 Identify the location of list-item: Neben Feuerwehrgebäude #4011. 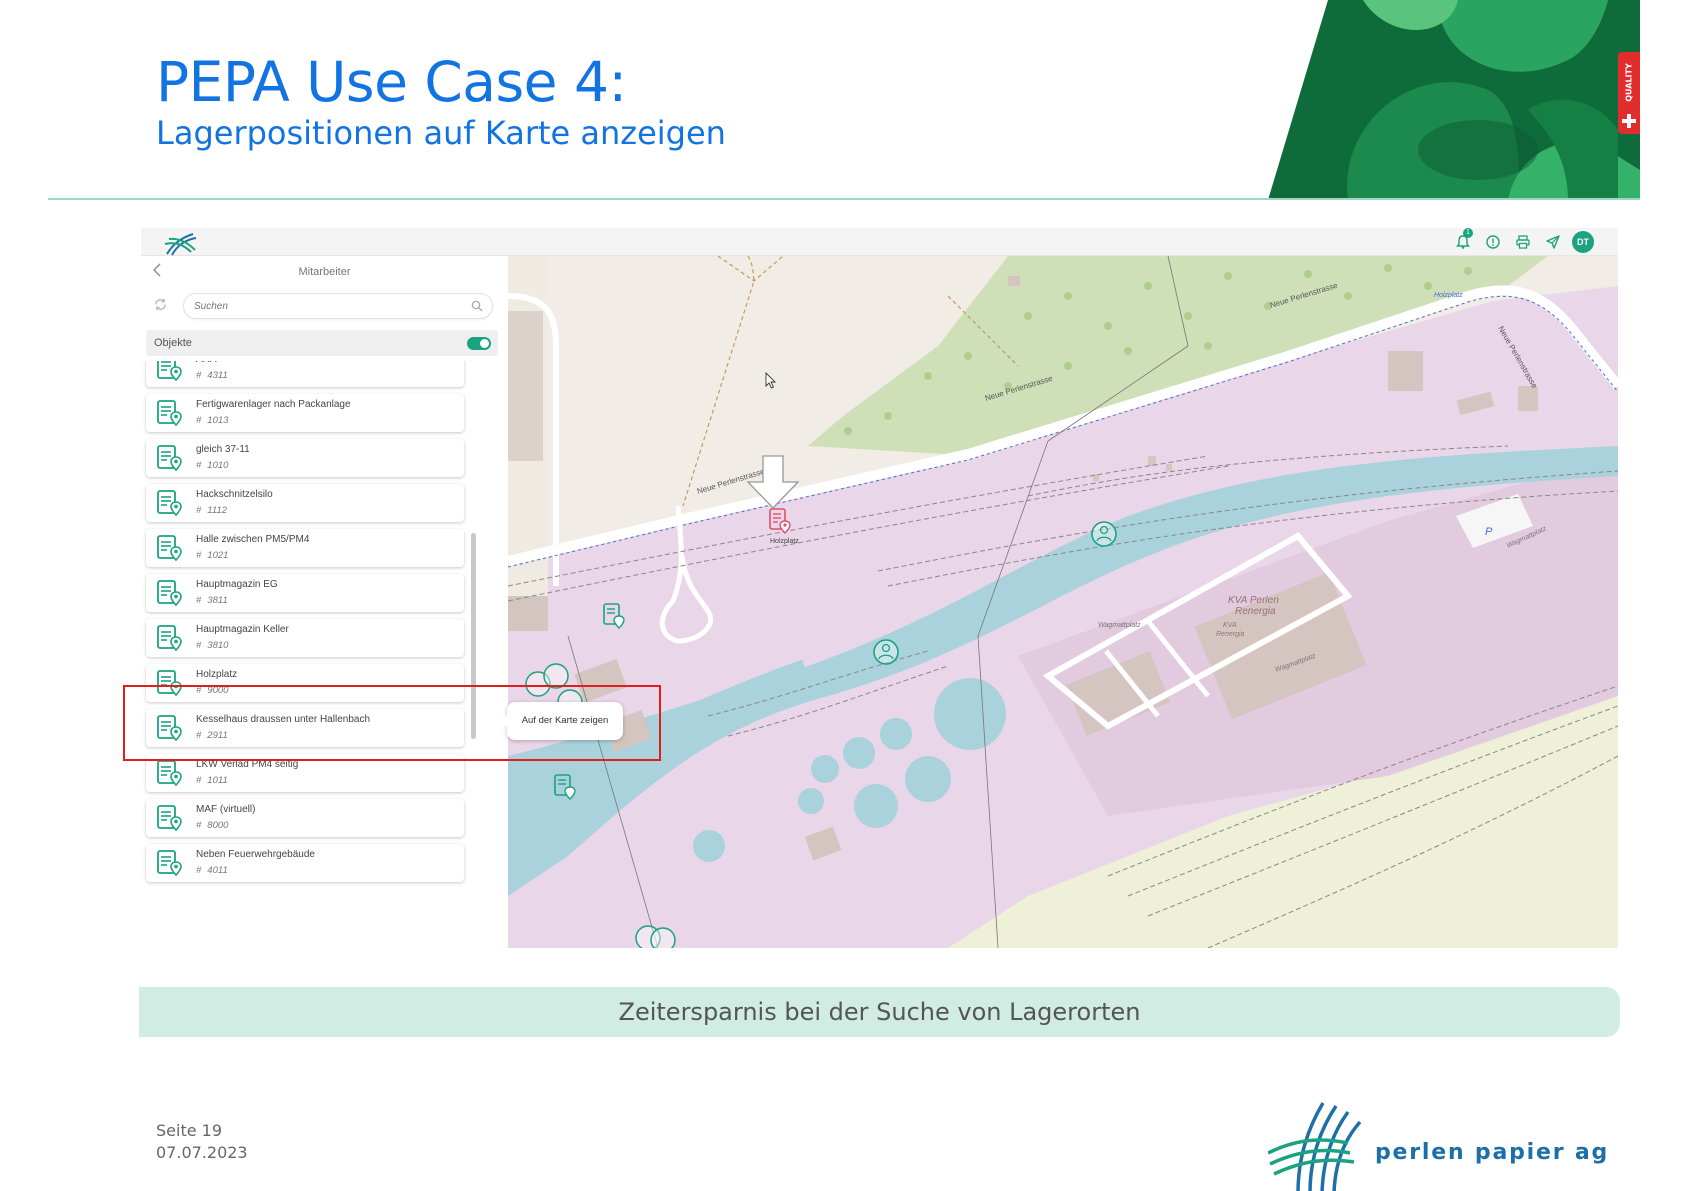
(305, 863).